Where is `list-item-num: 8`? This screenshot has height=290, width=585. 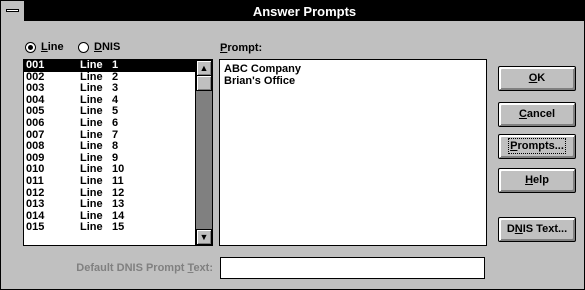 list-item-num: 8 is located at coordinates (115, 146).